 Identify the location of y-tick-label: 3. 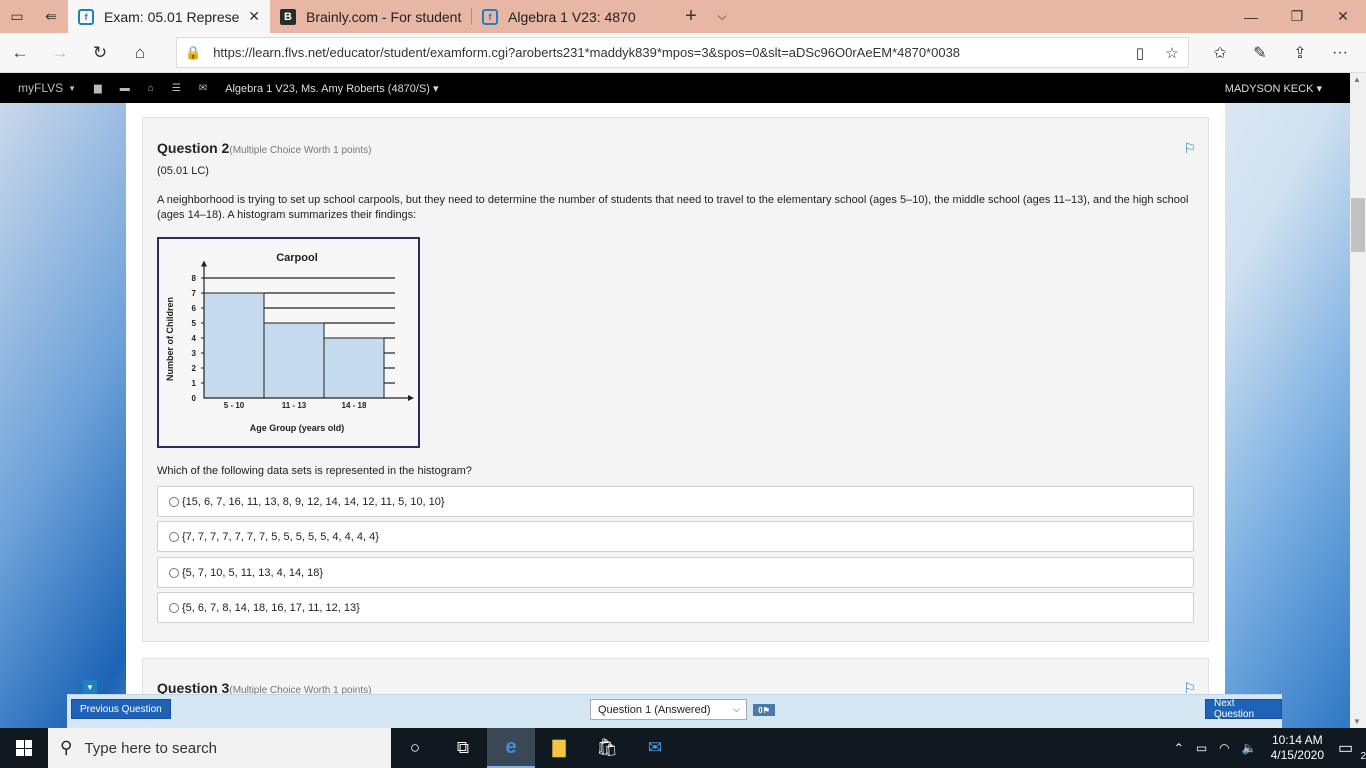
(194, 353).